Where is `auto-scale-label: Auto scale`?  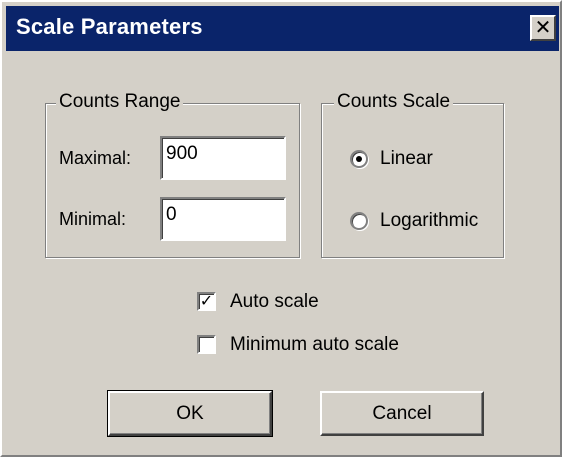 auto-scale-label: Auto scale is located at coordinates (274, 302).